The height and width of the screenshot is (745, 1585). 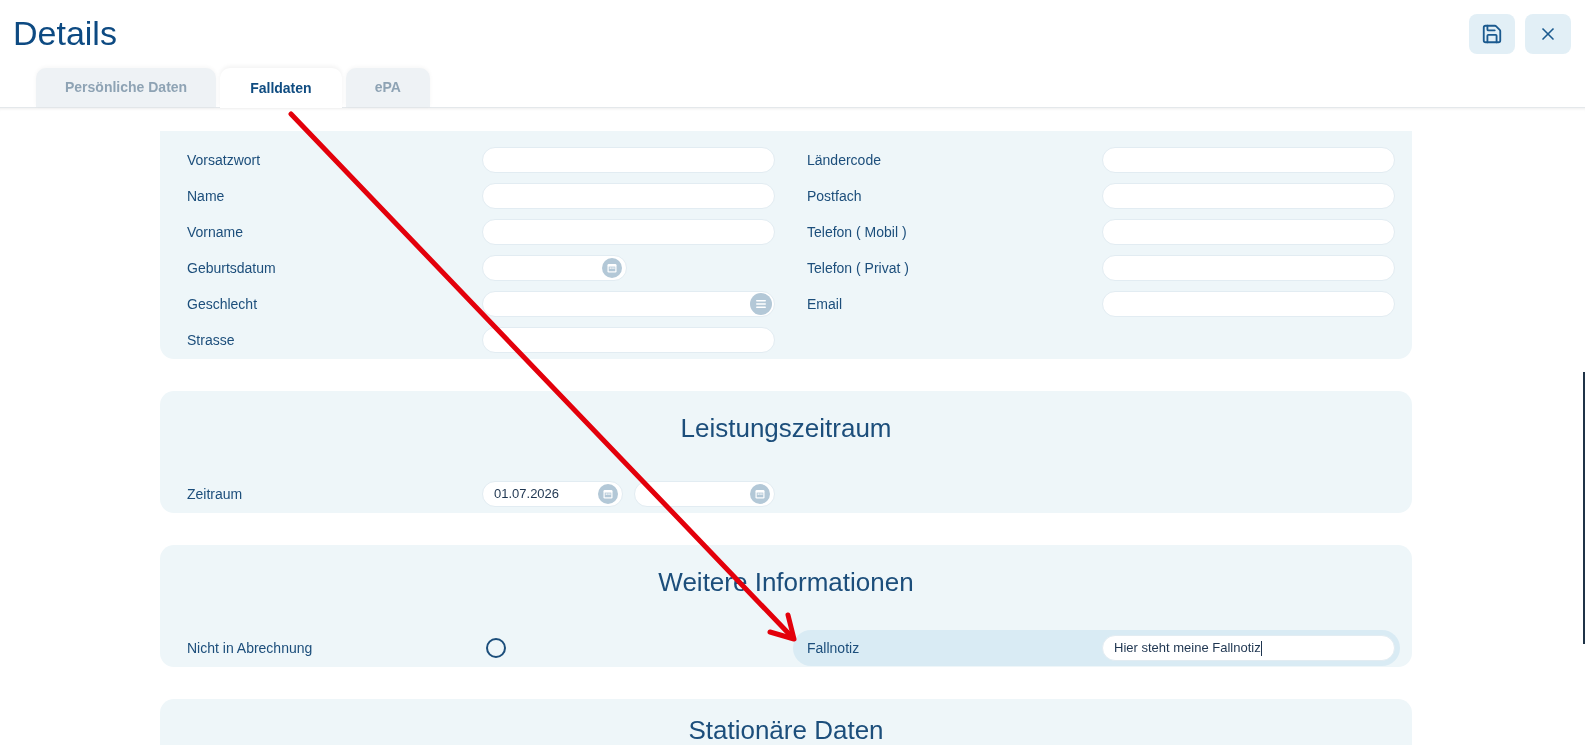 What do you see at coordinates (206, 196) in the screenshot?
I see `field-label: Name` at bounding box center [206, 196].